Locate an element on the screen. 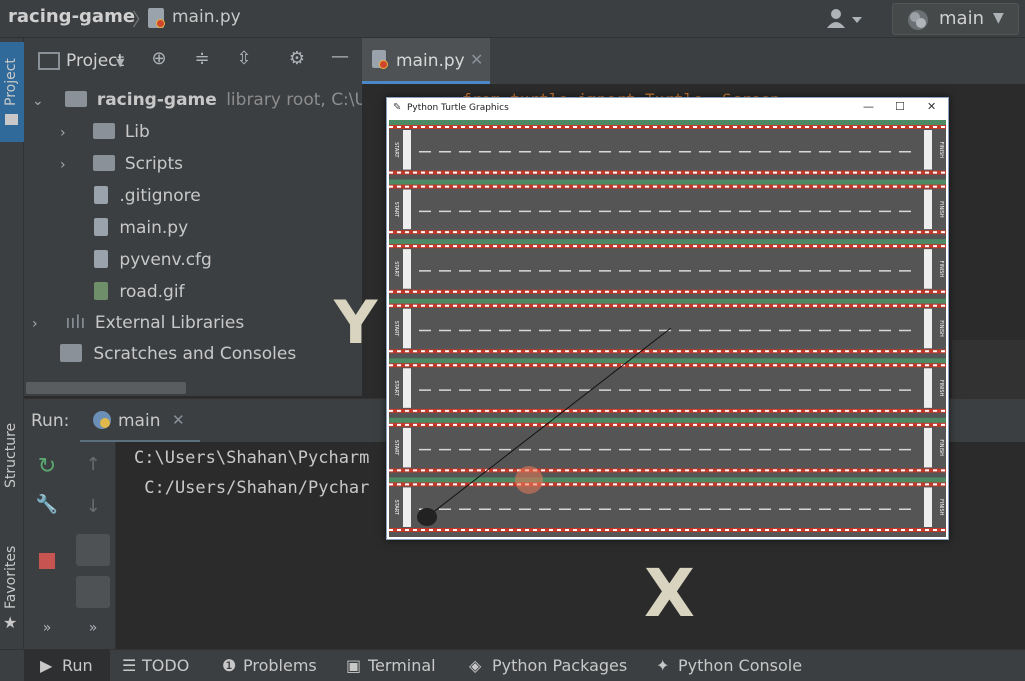 The width and height of the screenshot is (1025, 681). output-line: C:/Users/Shahan/Pychar is located at coordinates (252, 488).